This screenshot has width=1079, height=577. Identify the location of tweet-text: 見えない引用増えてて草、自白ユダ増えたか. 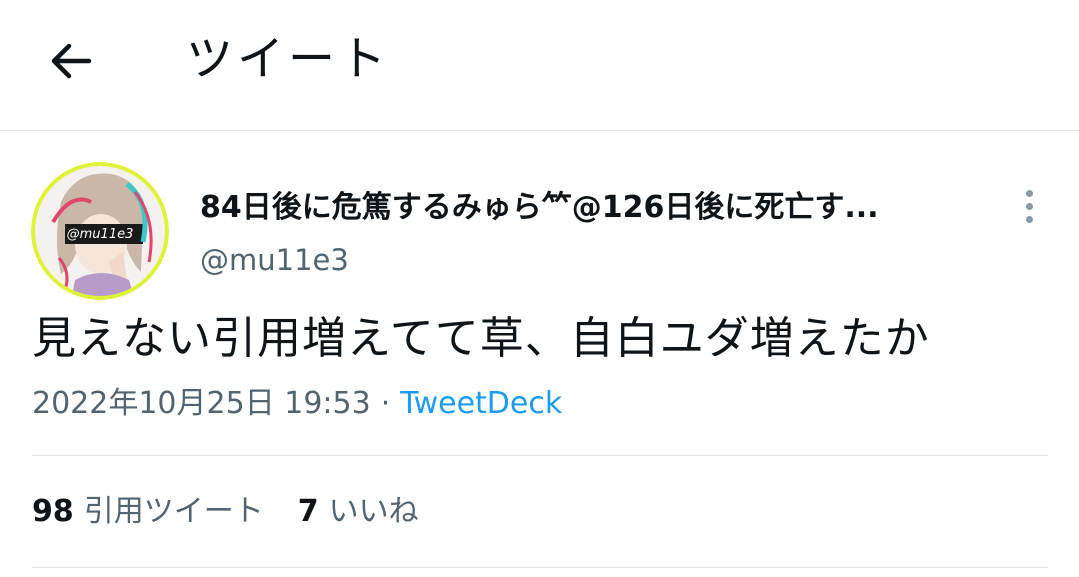
(481, 338).